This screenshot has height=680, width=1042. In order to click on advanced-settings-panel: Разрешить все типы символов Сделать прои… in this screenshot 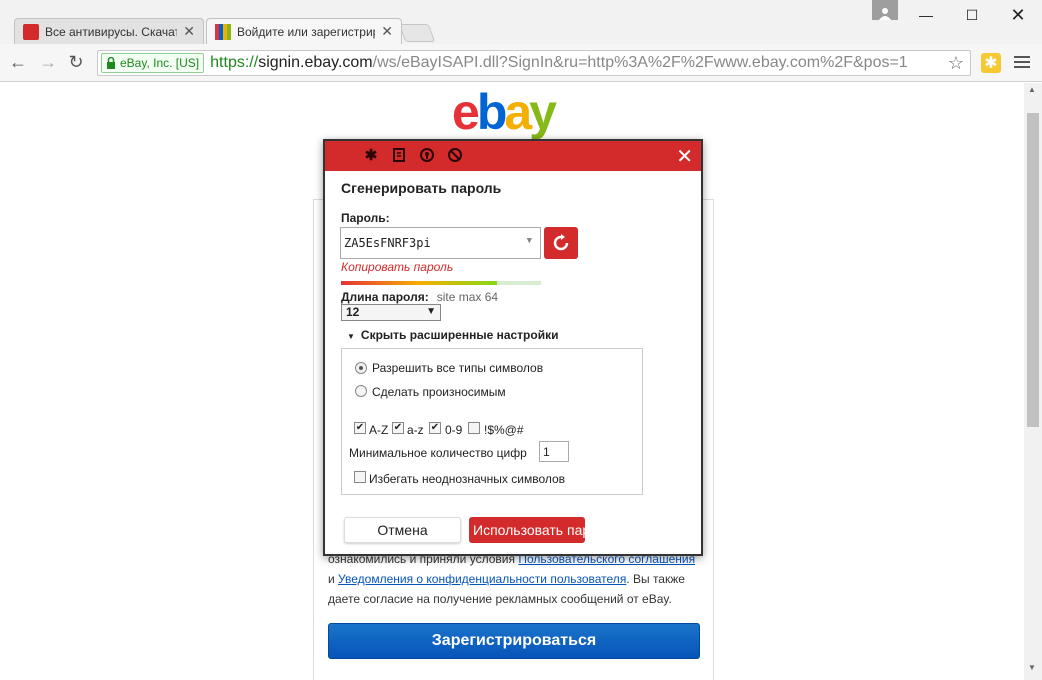, I will do `click(492, 421)`.